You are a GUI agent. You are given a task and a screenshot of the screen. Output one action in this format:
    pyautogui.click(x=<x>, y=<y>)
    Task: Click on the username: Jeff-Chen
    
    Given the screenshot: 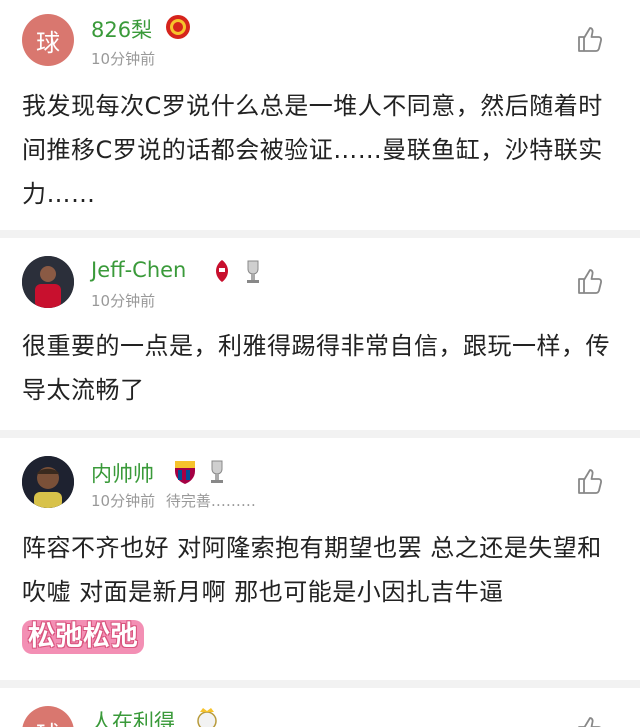 What is the action you would take?
    pyautogui.click(x=138, y=270)
    